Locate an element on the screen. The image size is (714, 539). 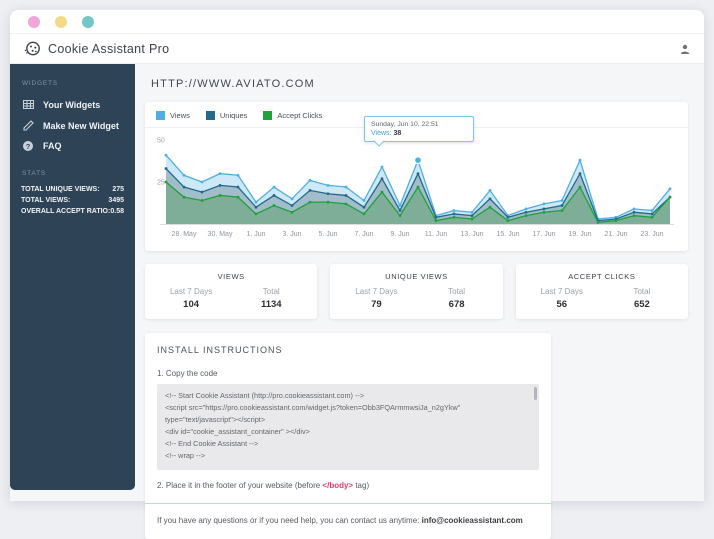
sidebar-item-faq: ? FAQ is located at coordinates (72, 146).